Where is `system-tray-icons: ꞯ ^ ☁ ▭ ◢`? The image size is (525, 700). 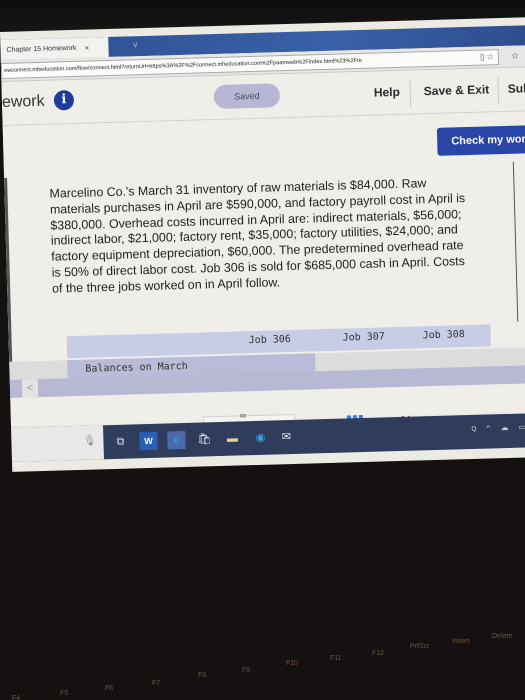
system-tray-icons: ꞯ ^ ☁ ▭ ◢ is located at coordinates (498, 427).